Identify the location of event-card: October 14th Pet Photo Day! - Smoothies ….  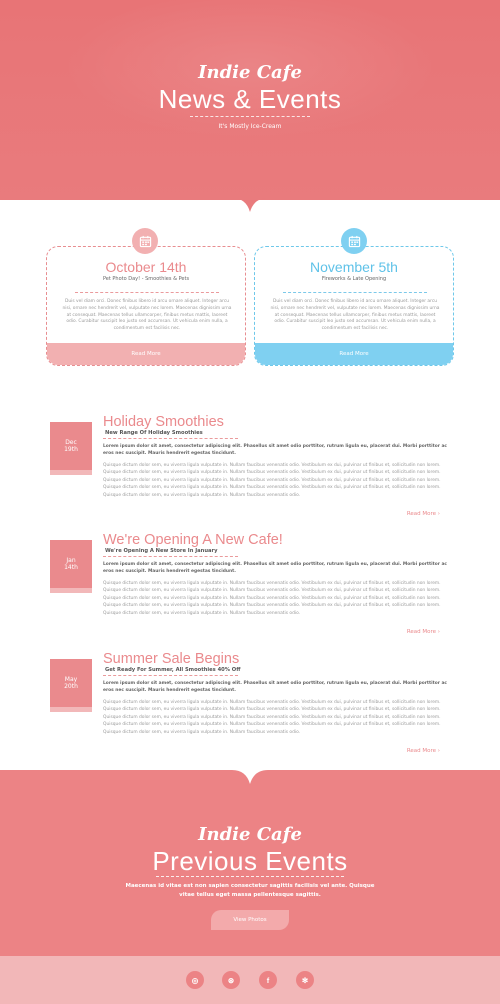
(146, 306).